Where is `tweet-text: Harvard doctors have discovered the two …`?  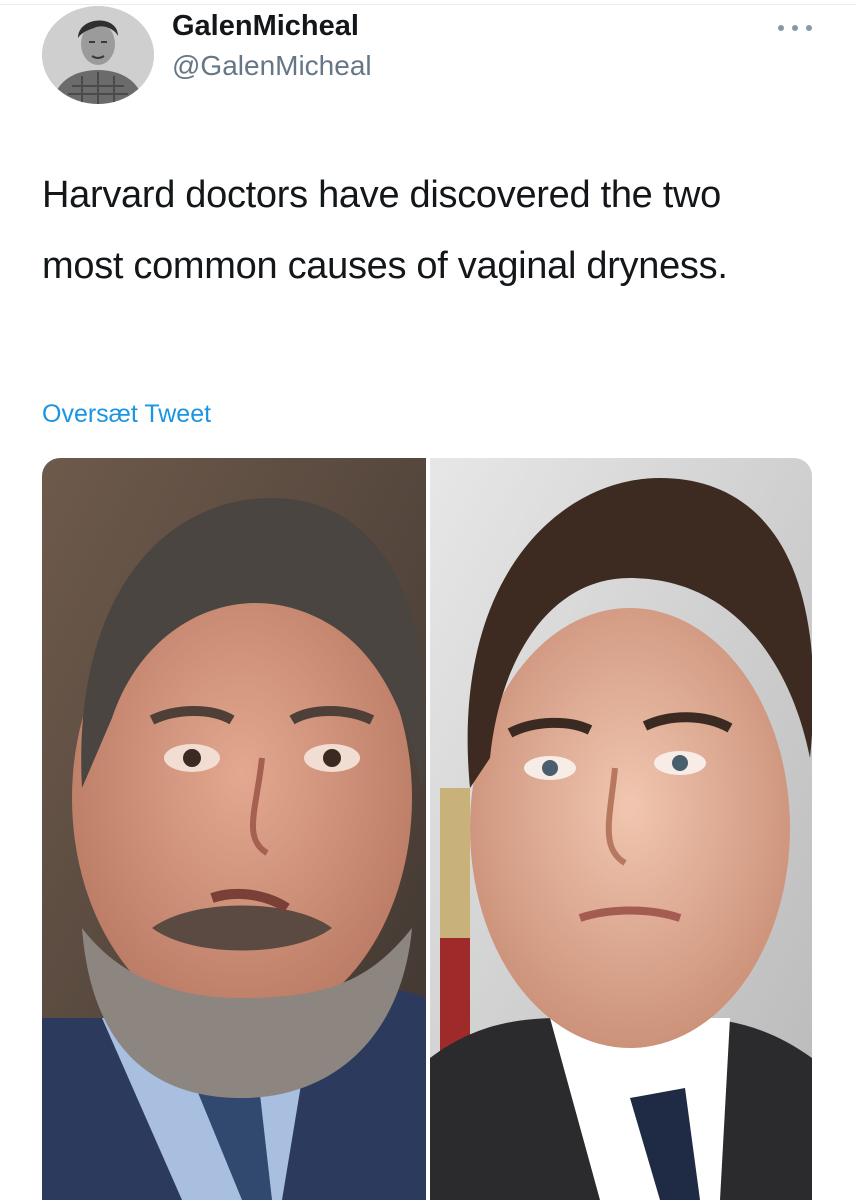
tweet-text: Harvard doctors have discovered the two … is located at coordinates (385, 230).